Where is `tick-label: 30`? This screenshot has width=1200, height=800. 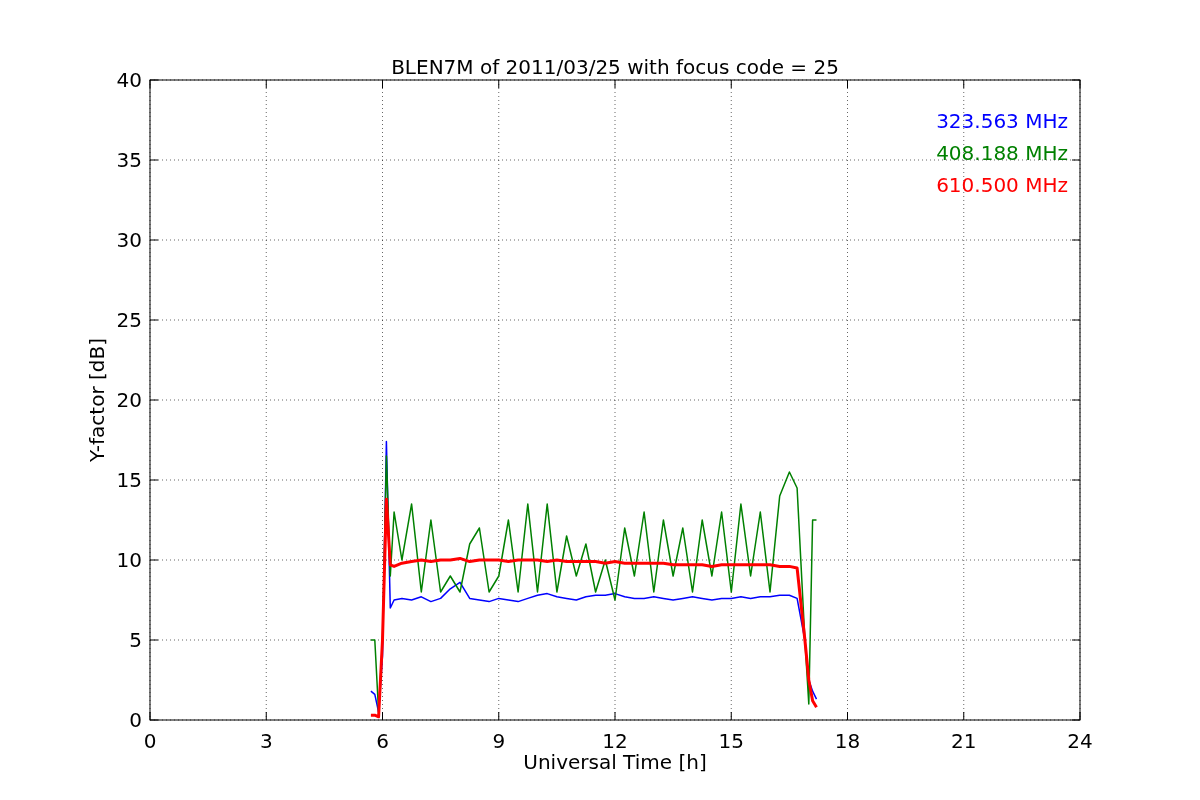
tick-label: 30 is located at coordinates (129, 240).